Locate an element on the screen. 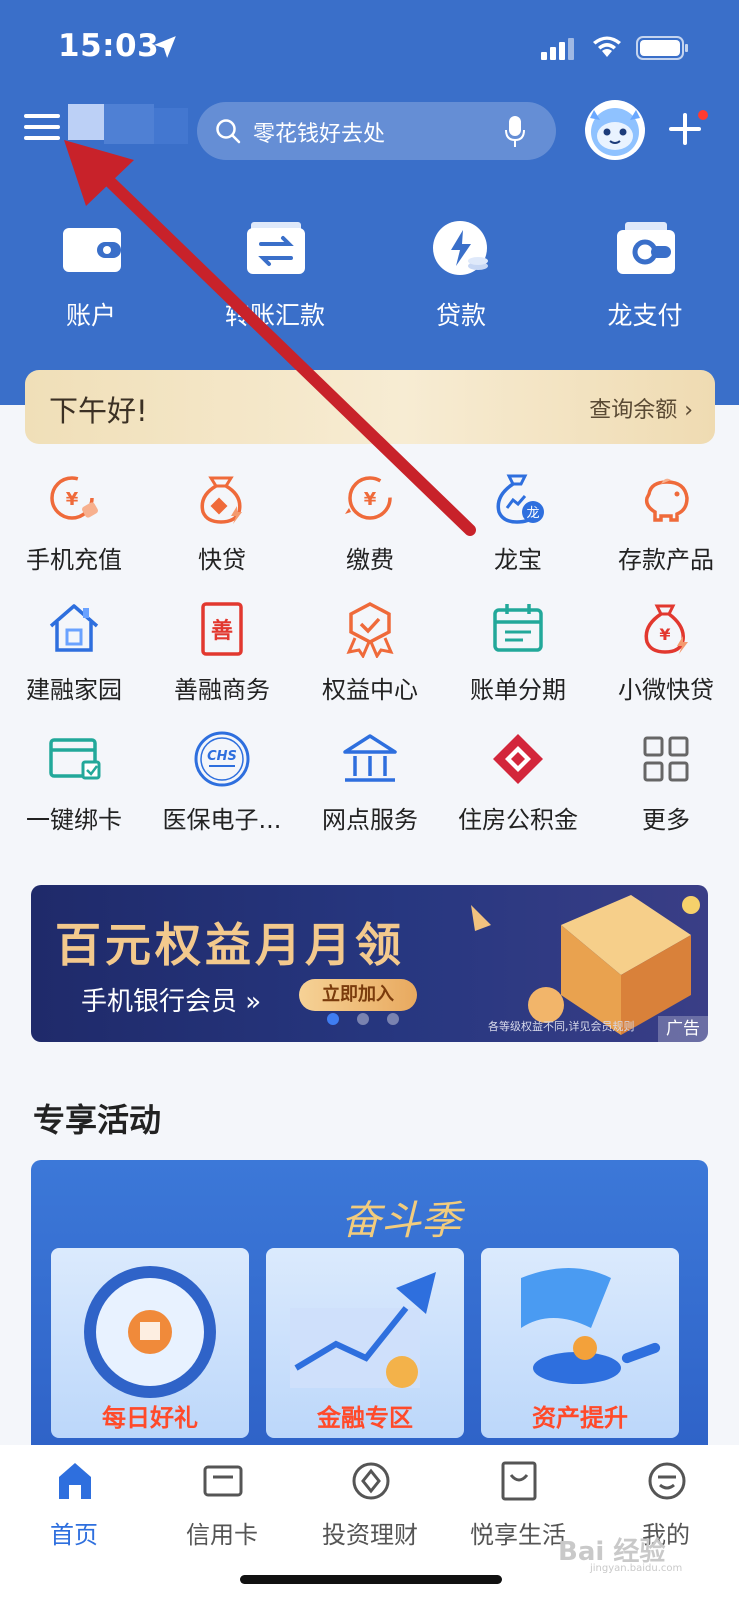 Image resolution: width=739 pixels, height=1600 pixels. long-pay-icon is located at coordinates (646, 248).